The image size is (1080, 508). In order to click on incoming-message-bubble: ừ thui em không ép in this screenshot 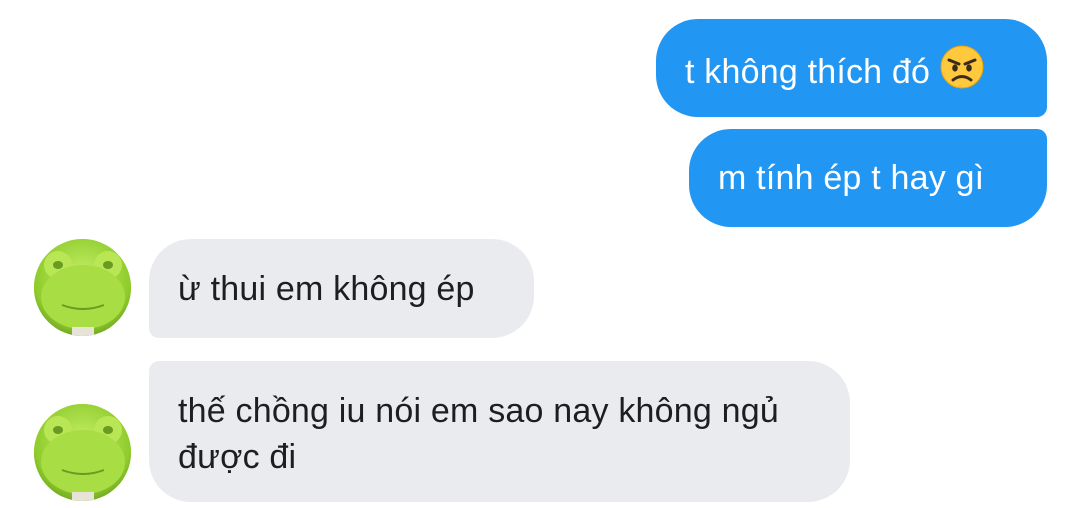, I will do `click(341, 288)`.